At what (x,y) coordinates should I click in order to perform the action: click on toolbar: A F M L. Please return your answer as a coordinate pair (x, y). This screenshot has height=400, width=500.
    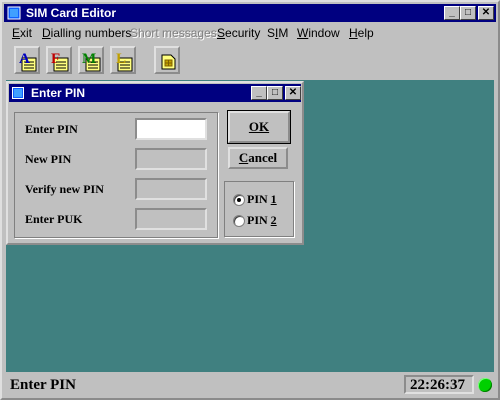
    Looking at the image, I should click on (250, 61).